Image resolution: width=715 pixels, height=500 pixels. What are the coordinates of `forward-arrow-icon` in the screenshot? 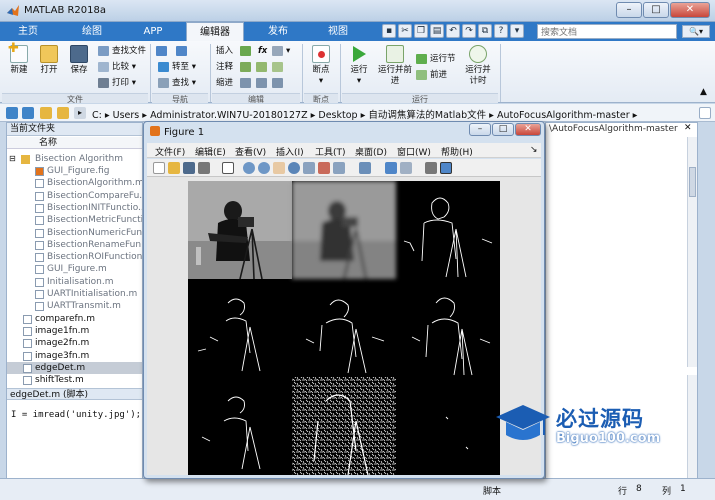 It's located at (28, 113).